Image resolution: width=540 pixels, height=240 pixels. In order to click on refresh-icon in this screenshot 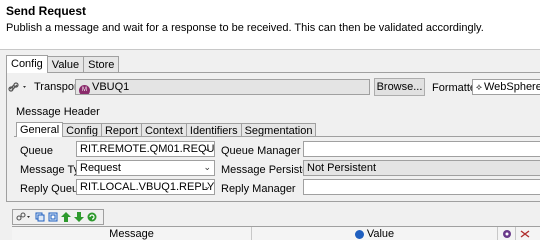, I will do `click(92, 217)`.